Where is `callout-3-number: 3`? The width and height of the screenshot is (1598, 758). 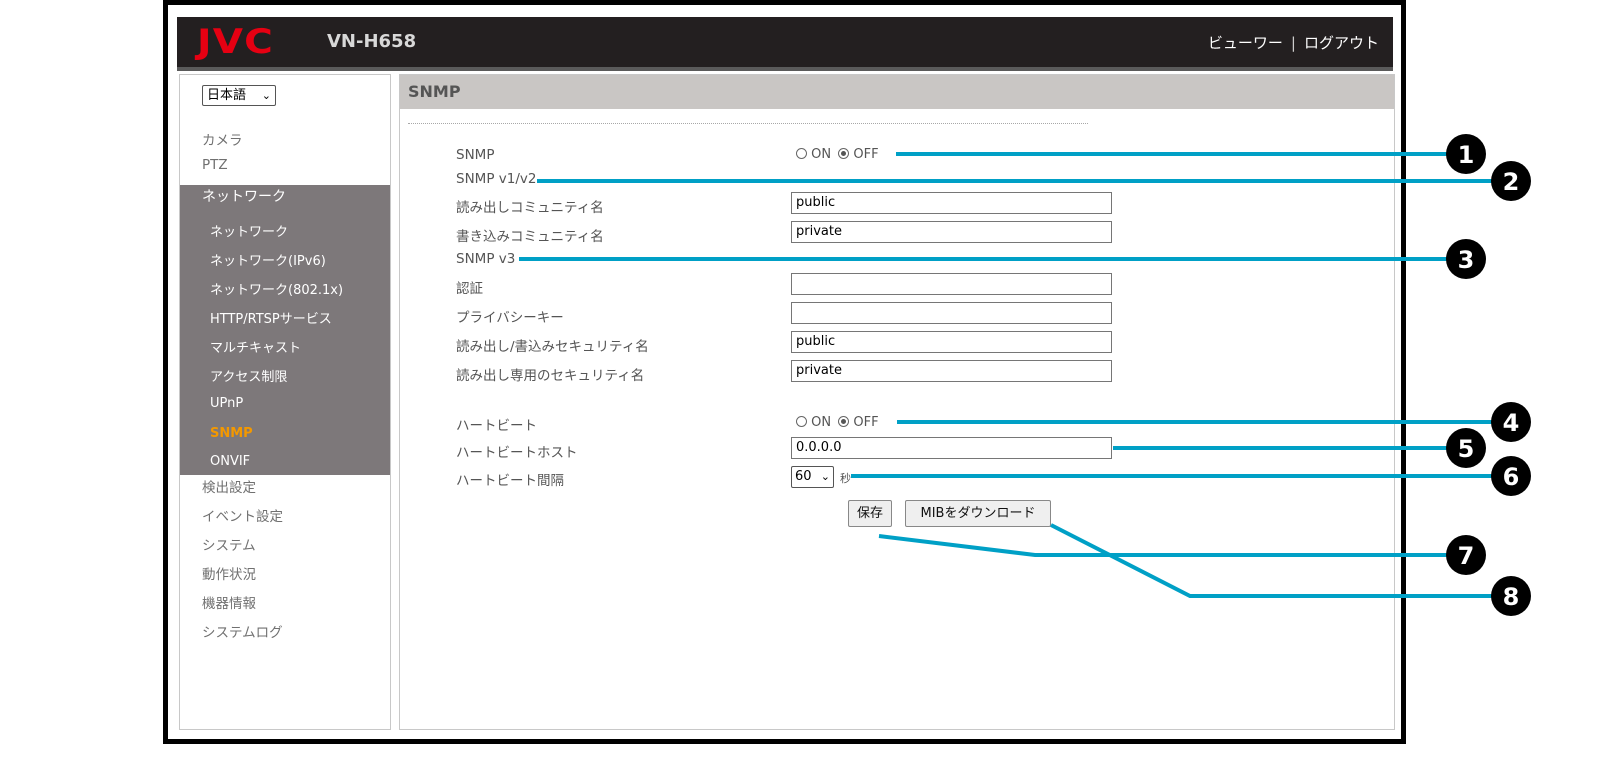 callout-3-number: 3 is located at coordinates (1466, 260).